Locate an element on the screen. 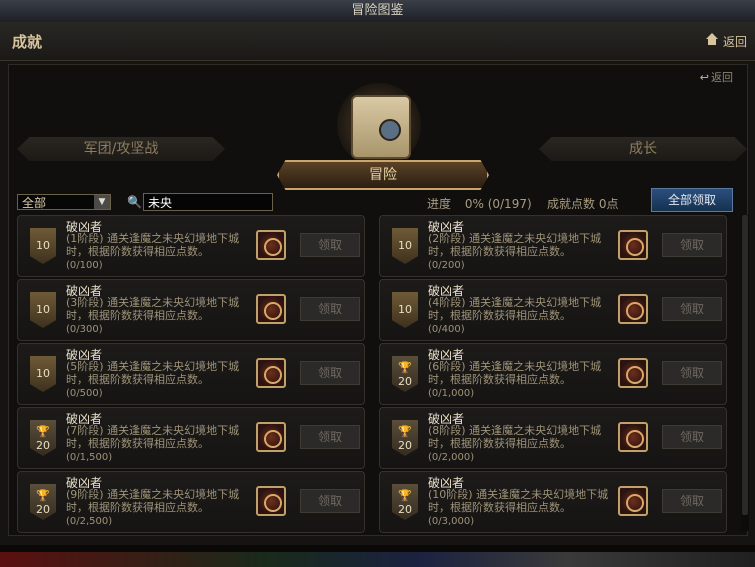 The height and width of the screenshot is (567, 755). tab-legion-raid: 军团/攻坚战 is located at coordinates (121, 149).